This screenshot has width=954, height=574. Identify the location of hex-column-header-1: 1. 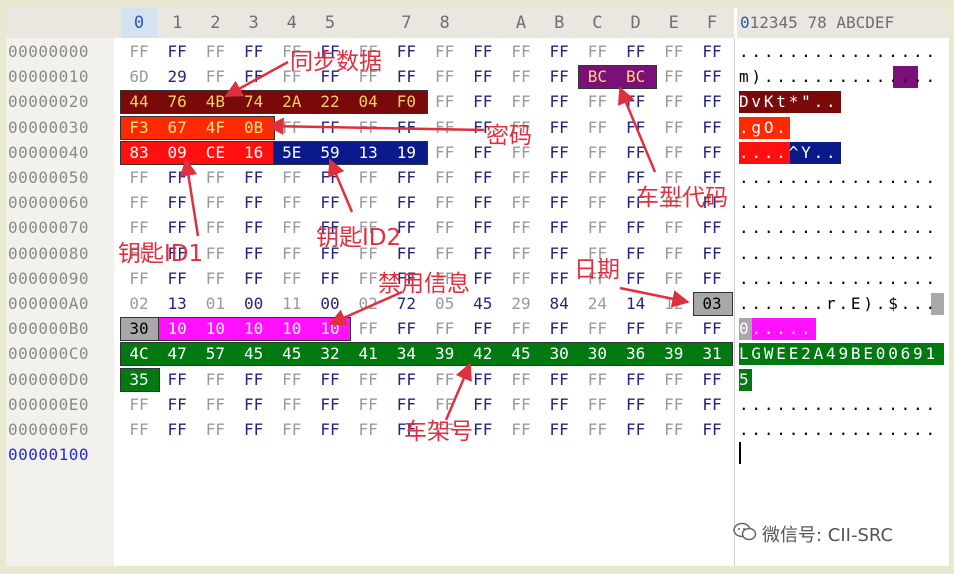
(177, 23).